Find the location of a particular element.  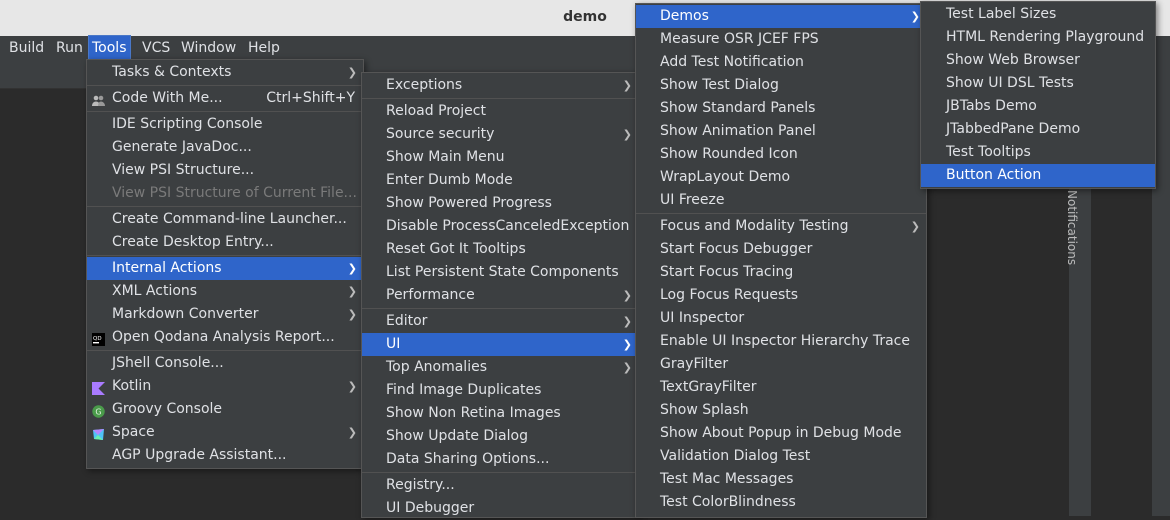

demos-item-html-rendering-playground: HTML Rendering Playground is located at coordinates (1038, 37).